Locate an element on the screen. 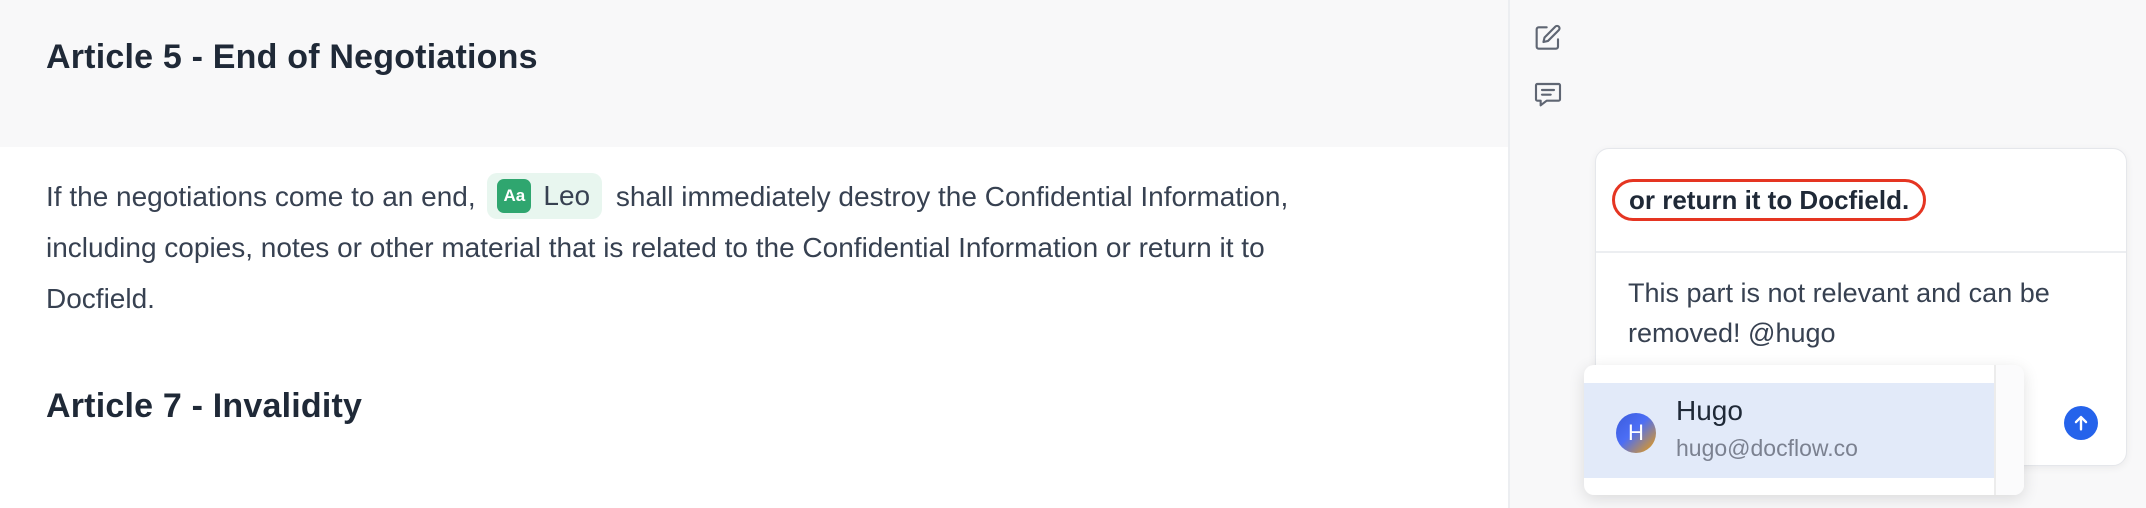 This screenshot has width=2146, height=508. article-7-heading: Article 7 - Invalidity is located at coordinates (204, 406).